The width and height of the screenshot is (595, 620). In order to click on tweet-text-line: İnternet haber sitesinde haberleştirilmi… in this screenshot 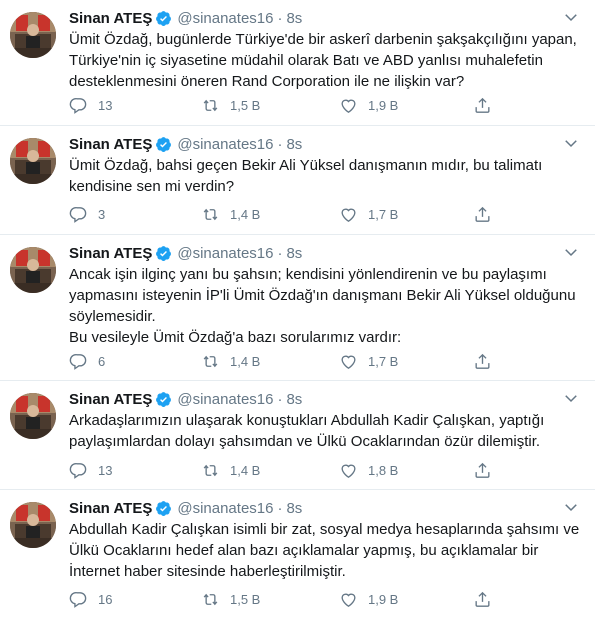, I will do `click(207, 571)`.